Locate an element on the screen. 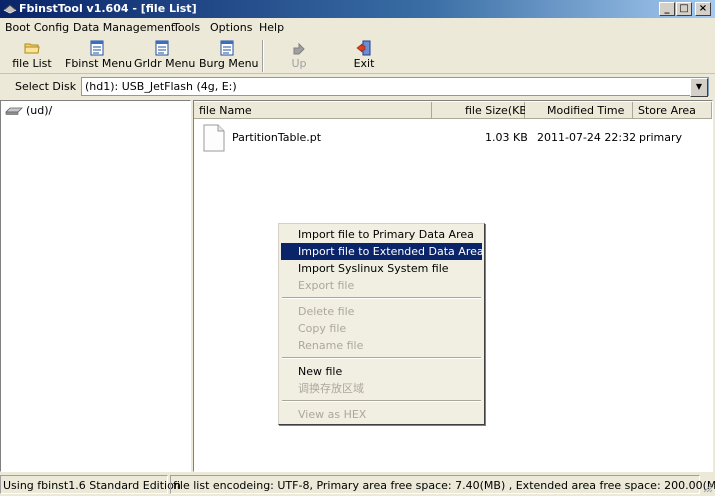  menu-item-view-hex: View as HEX is located at coordinates (381, 414).